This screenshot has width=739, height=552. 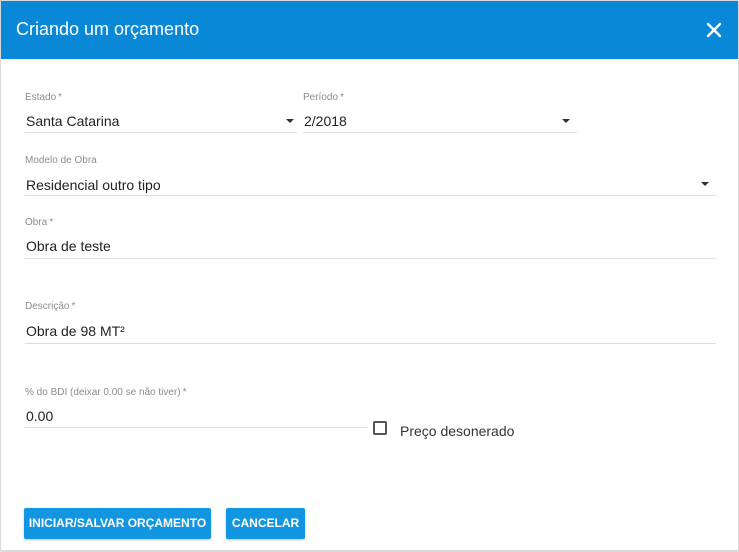 I want to click on descricao-underline, so click(x=370, y=343).